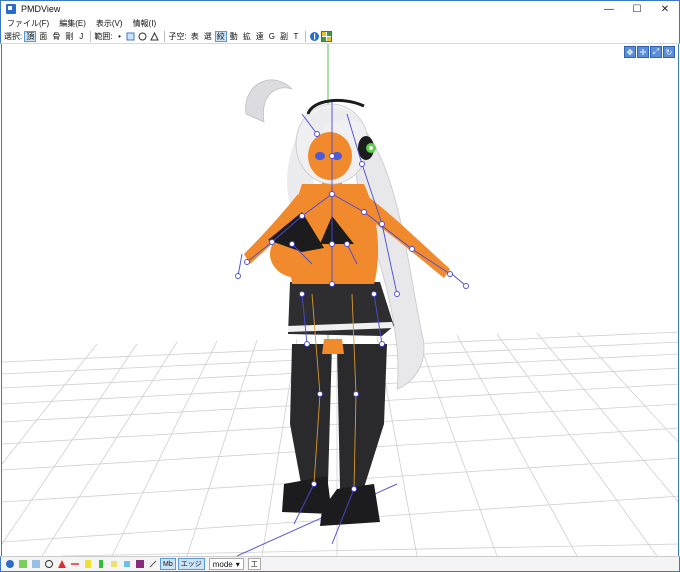 This screenshot has width=680, height=572. What do you see at coordinates (49, 564) in the screenshot?
I see `bone-display-icon` at bounding box center [49, 564].